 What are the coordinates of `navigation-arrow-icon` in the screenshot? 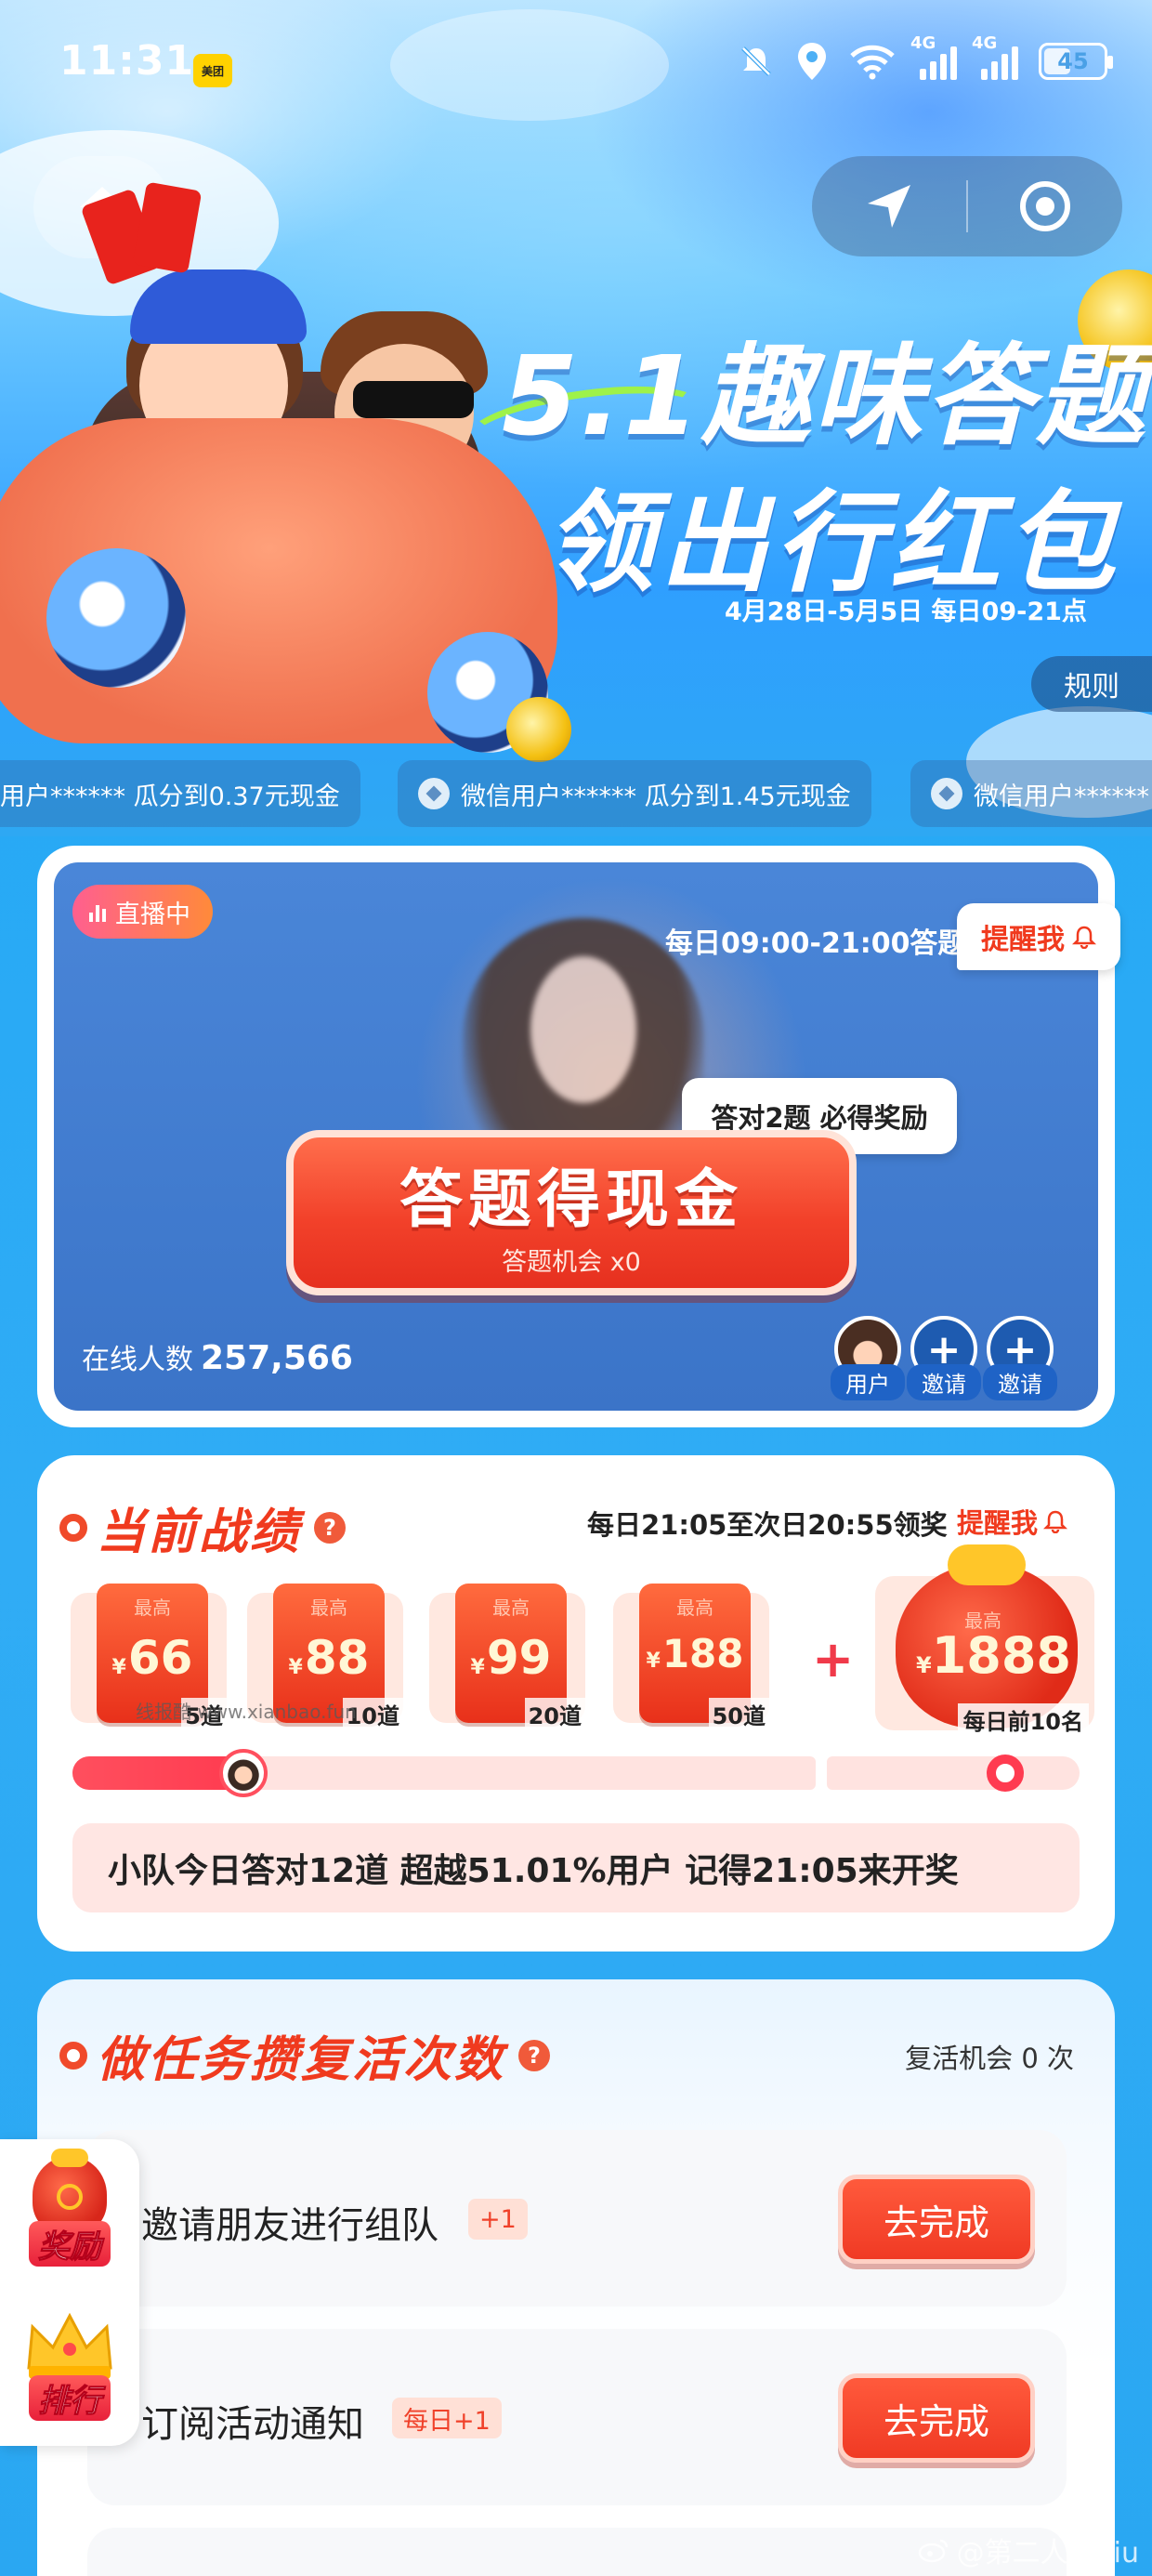 It's located at (889, 206).